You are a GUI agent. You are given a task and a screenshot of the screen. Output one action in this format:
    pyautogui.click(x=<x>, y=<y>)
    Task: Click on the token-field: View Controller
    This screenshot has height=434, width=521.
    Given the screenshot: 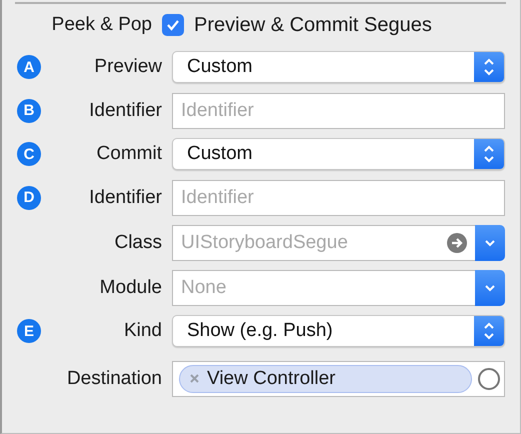 What is the action you would take?
    pyautogui.click(x=338, y=378)
    